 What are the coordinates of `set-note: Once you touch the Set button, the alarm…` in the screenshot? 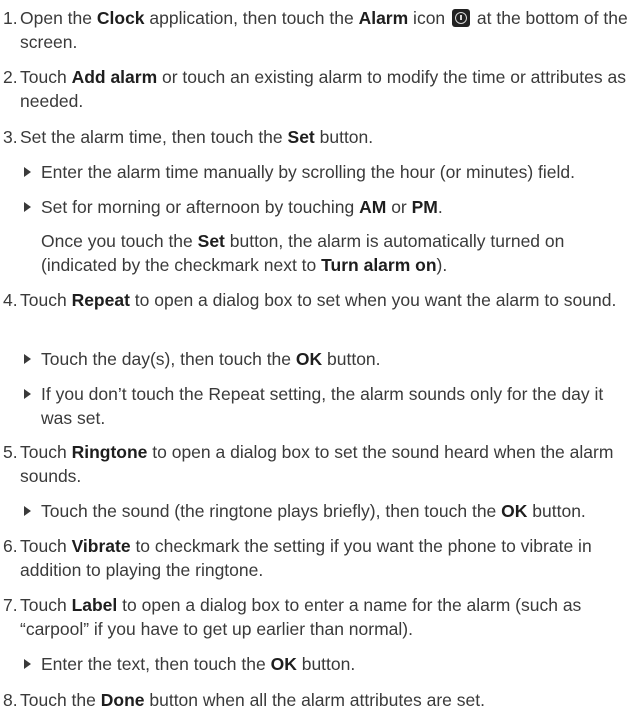 It's located at (303, 253).